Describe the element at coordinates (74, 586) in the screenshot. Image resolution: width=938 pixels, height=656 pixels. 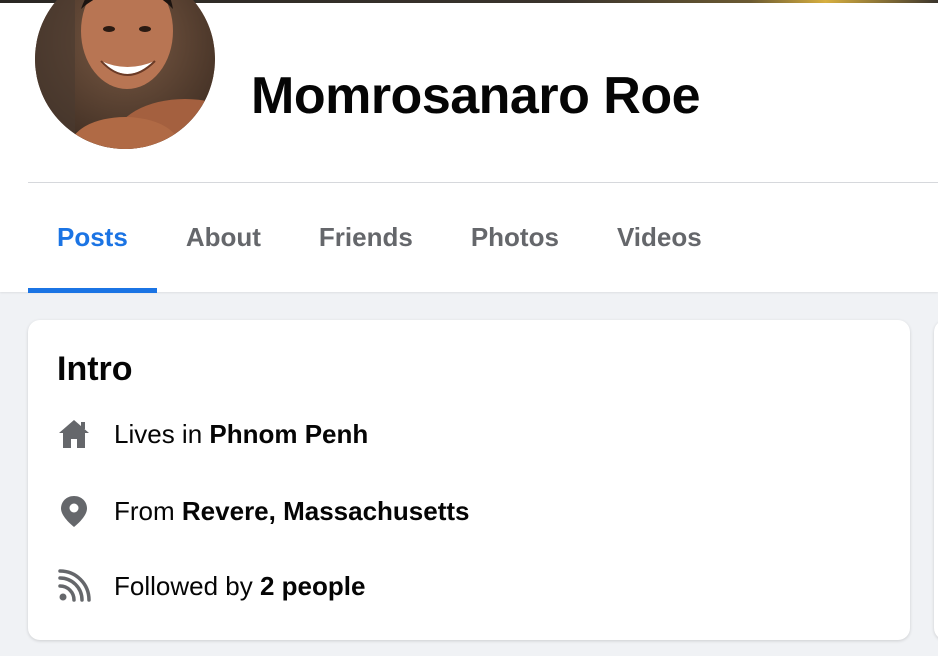
I see `rss-feed-icon` at that location.